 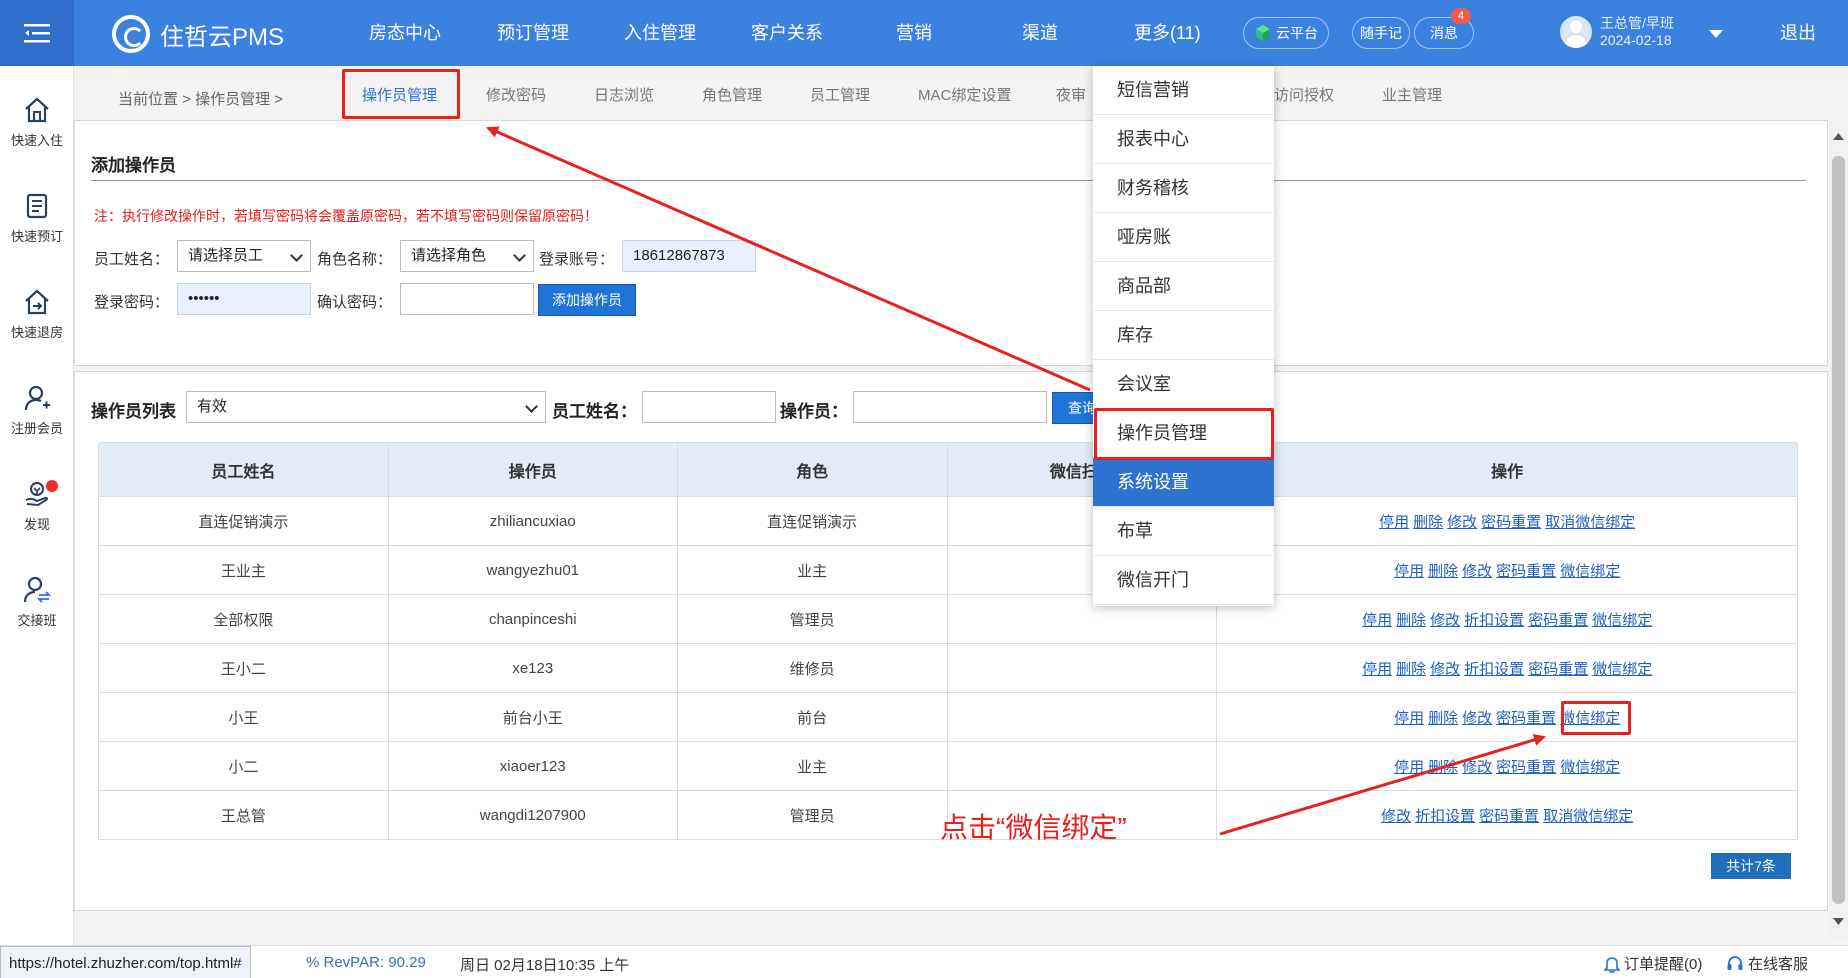 What do you see at coordinates (125, 962) in the screenshot?
I see `link-hover-url: https://hotel.zhuzher.com/top.html#` at bounding box center [125, 962].